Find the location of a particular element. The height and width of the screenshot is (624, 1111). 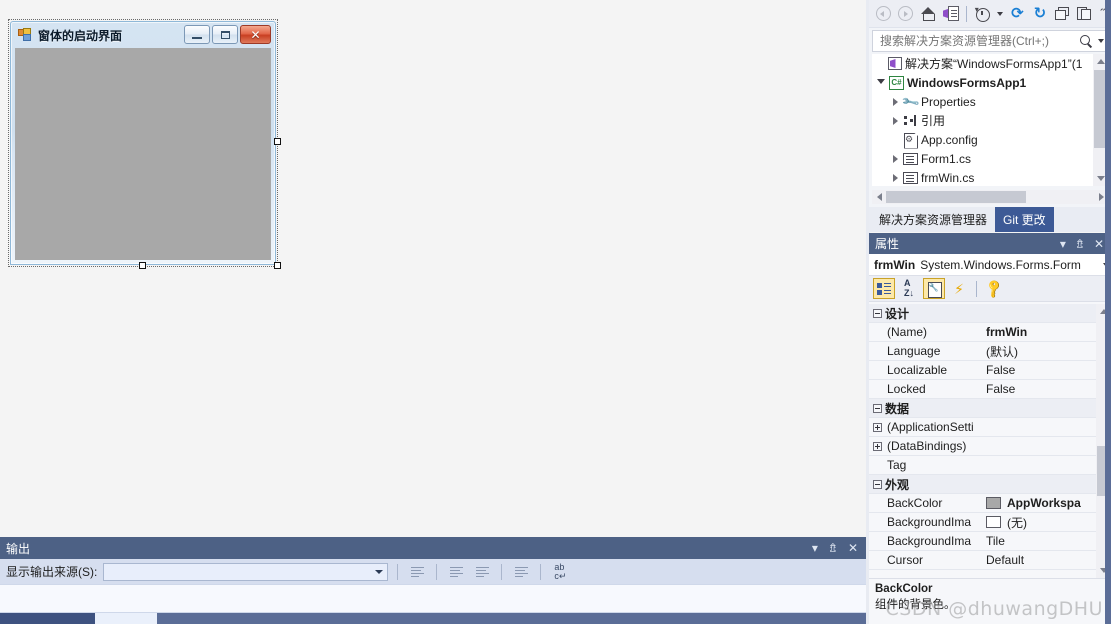

form-window-buttons: ✕ is located at coordinates (227, 34).